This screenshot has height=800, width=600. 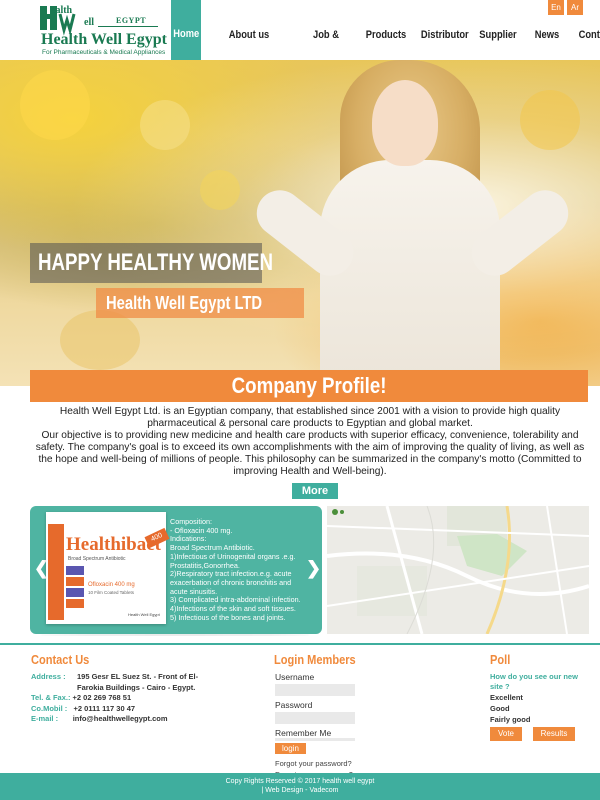 I want to click on contact-tel-label: Tel. & Fax.:, so click(x=51, y=698).